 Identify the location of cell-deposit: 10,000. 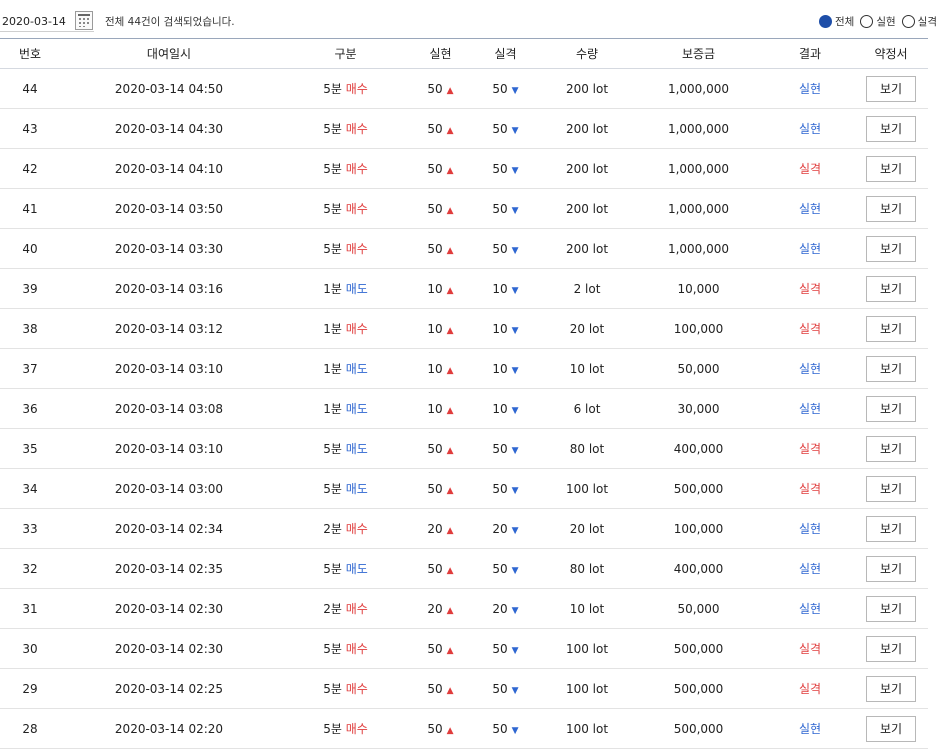
(698, 288).